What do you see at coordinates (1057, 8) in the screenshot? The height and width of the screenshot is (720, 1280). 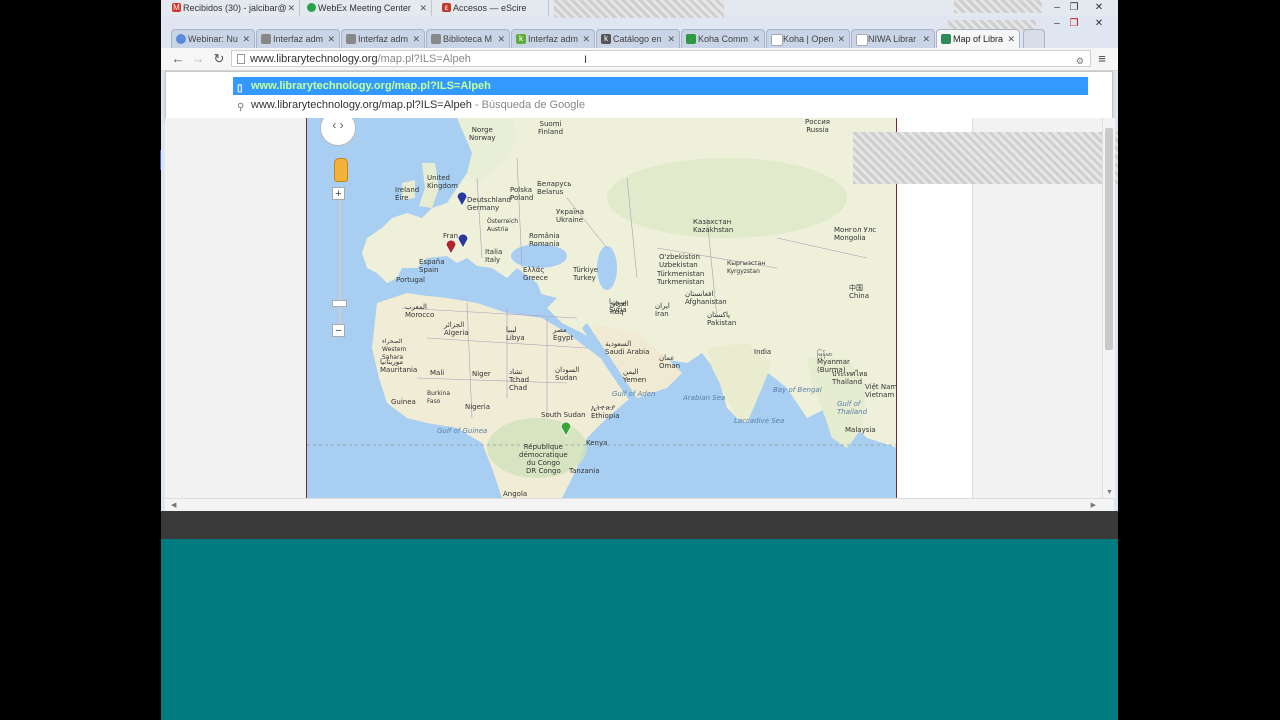 I see `minimize-icon: –` at bounding box center [1057, 8].